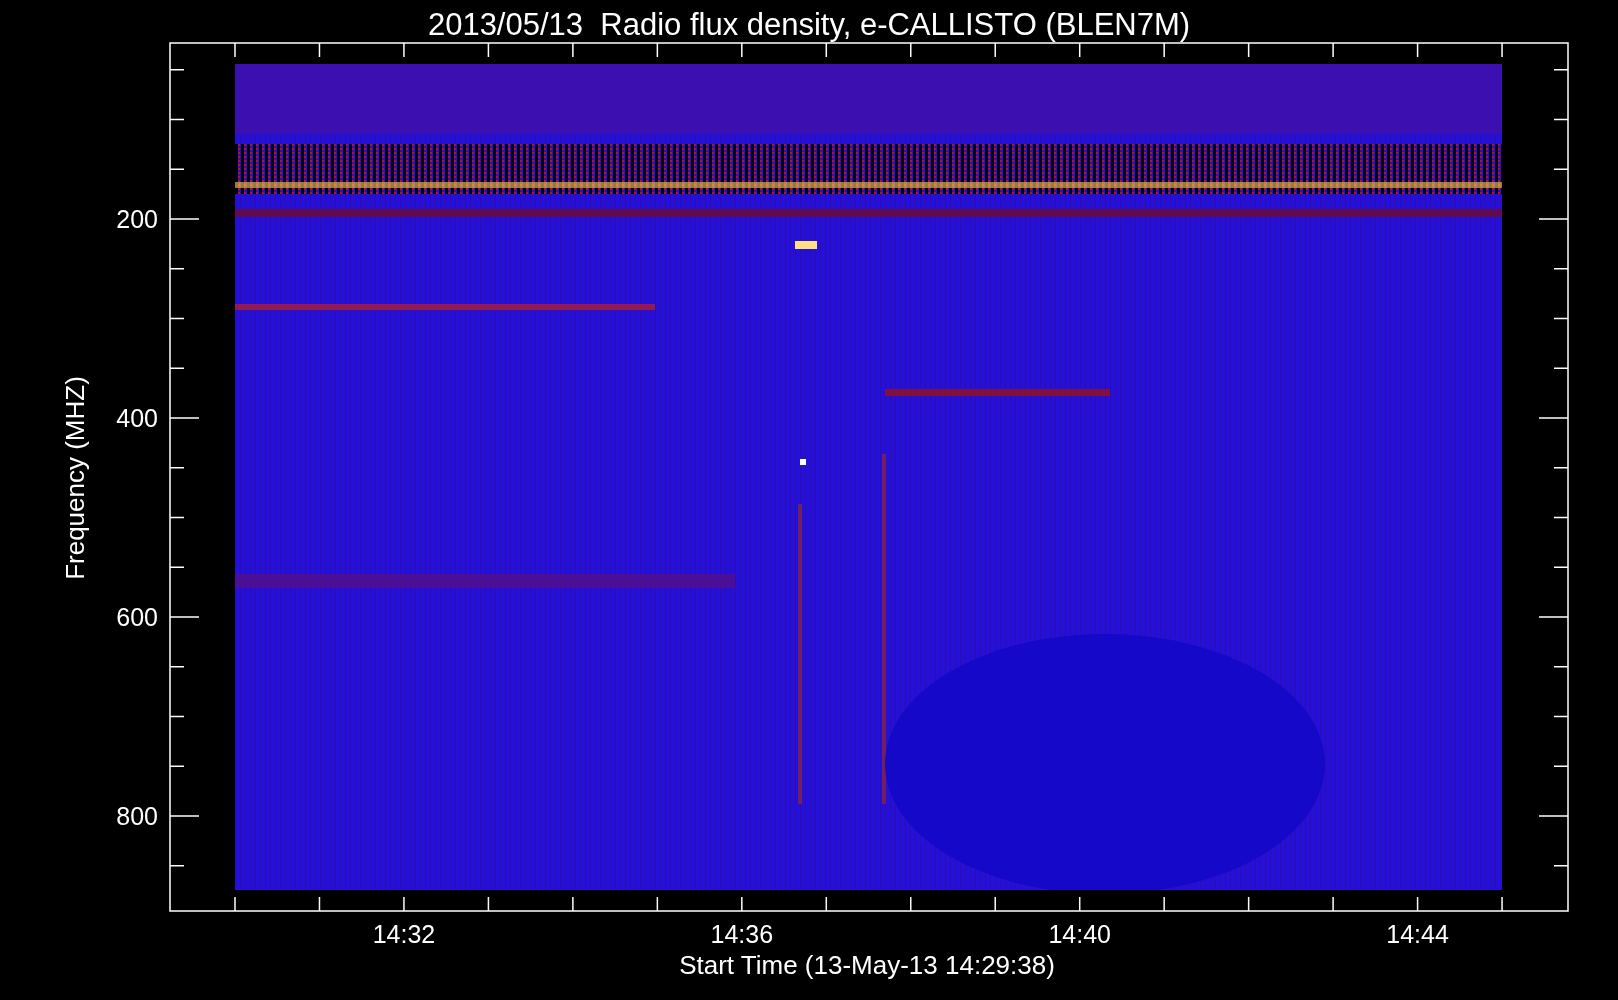 Image resolution: width=1618 pixels, height=1000 pixels. What do you see at coordinates (1417, 934) in the screenshot?
I see `x-tick-label: 14:44` at bounding box center [1417, 934].